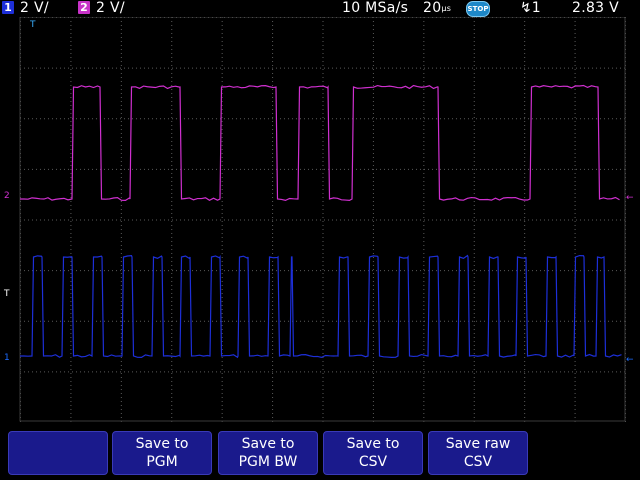 The height and width of the screenshot is (480, 640). What do you see at coordinates (162, 453) in the screenshot?
I see `save-to-pgm-button: Save to PGM` at bounding box center [162, 453].